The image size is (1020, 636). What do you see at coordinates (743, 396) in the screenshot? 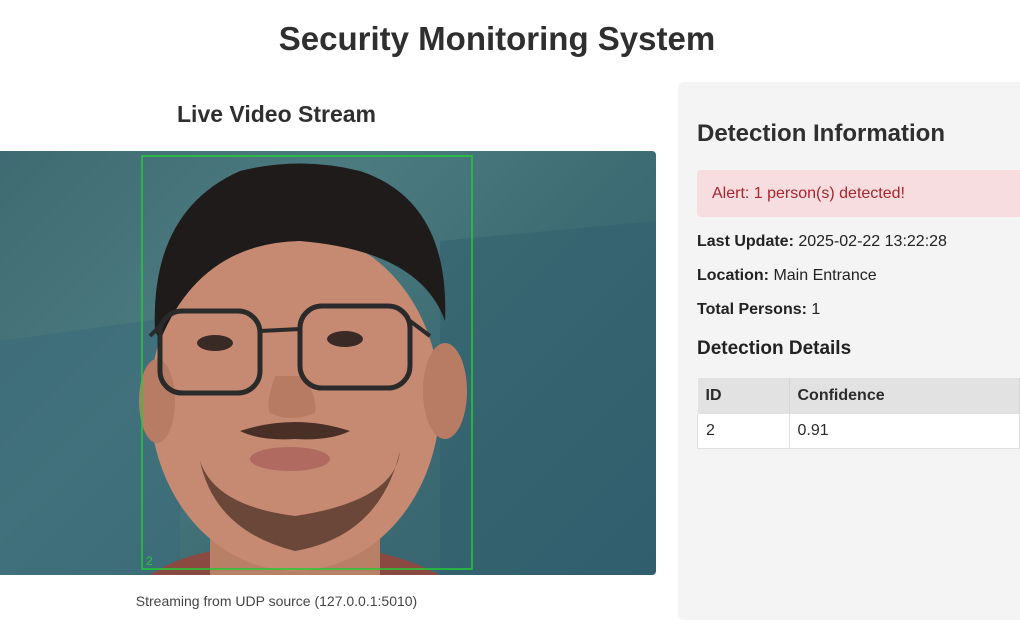
I see `table-header-id: ID` at bounding box center [743, 396].